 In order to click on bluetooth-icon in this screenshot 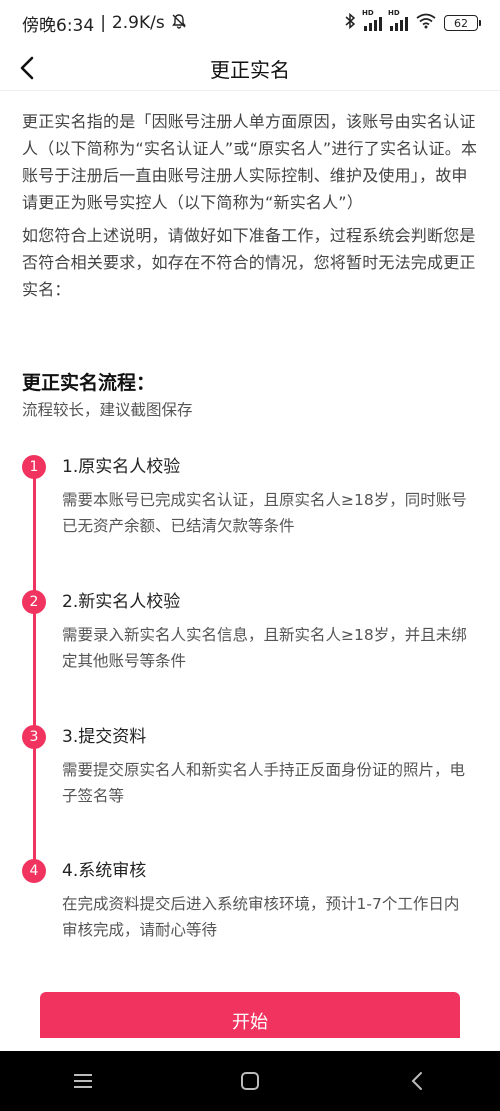, I will do `click(350, 23)`.